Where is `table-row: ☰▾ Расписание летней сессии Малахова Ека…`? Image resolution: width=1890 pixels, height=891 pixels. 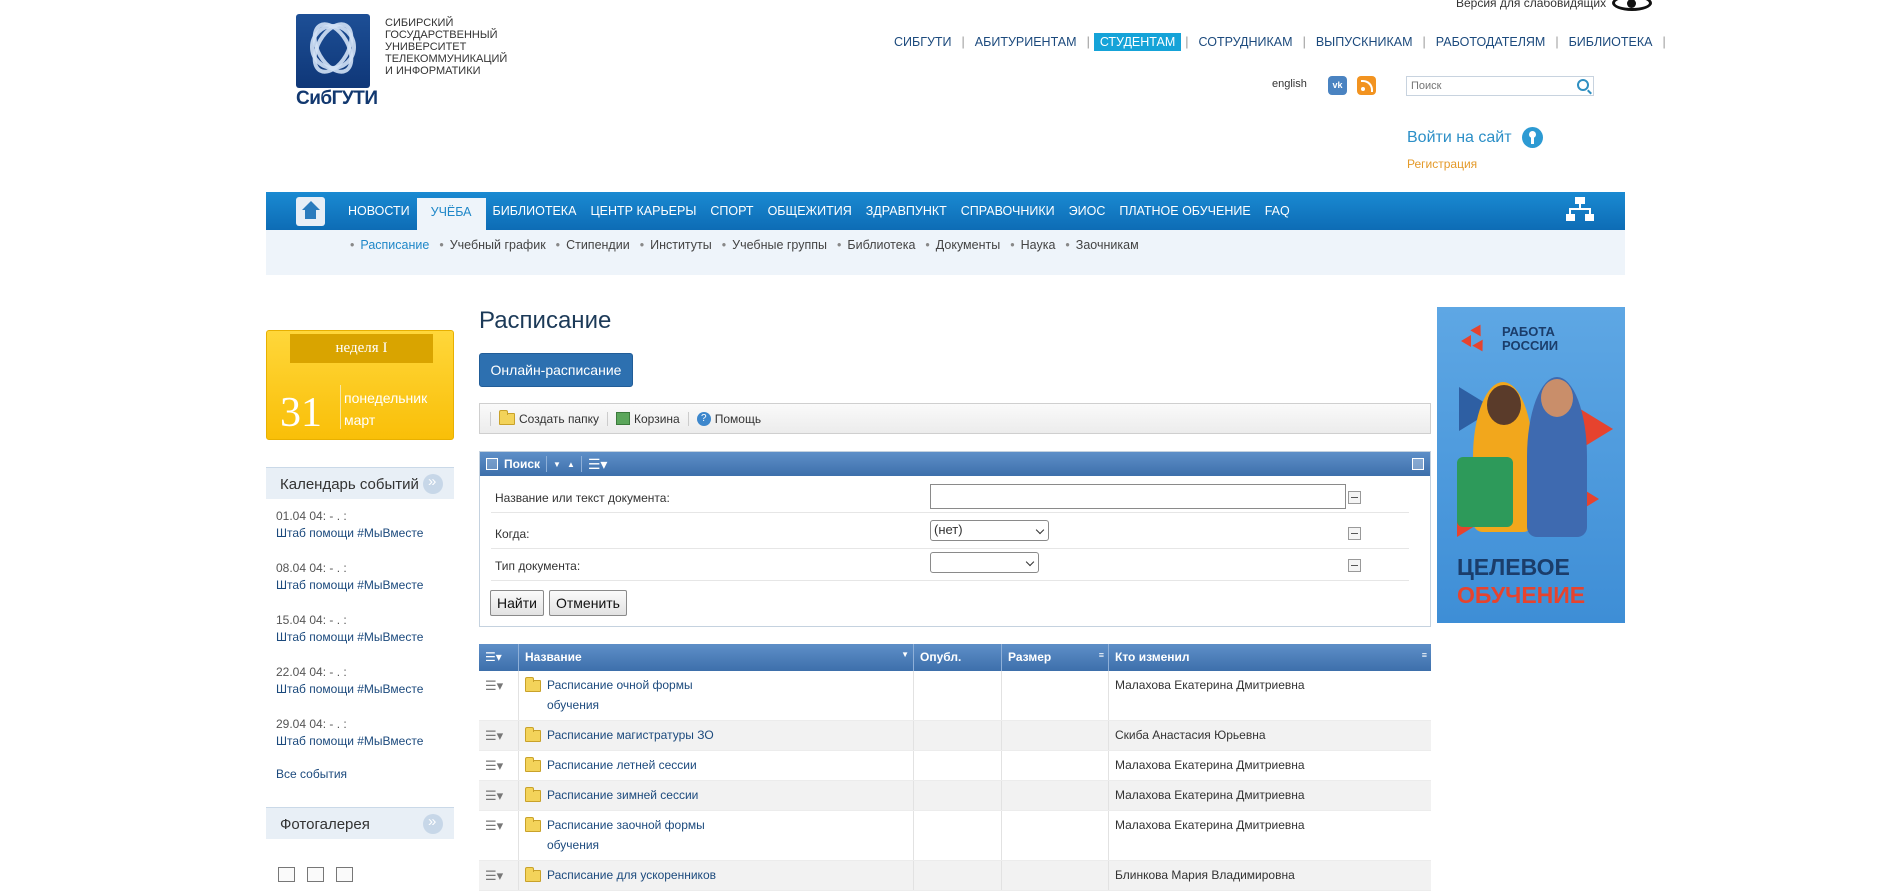 table-row: ☰▾ Расписание летней сессии Малахова Ека… is located at coordinates (955, 766).